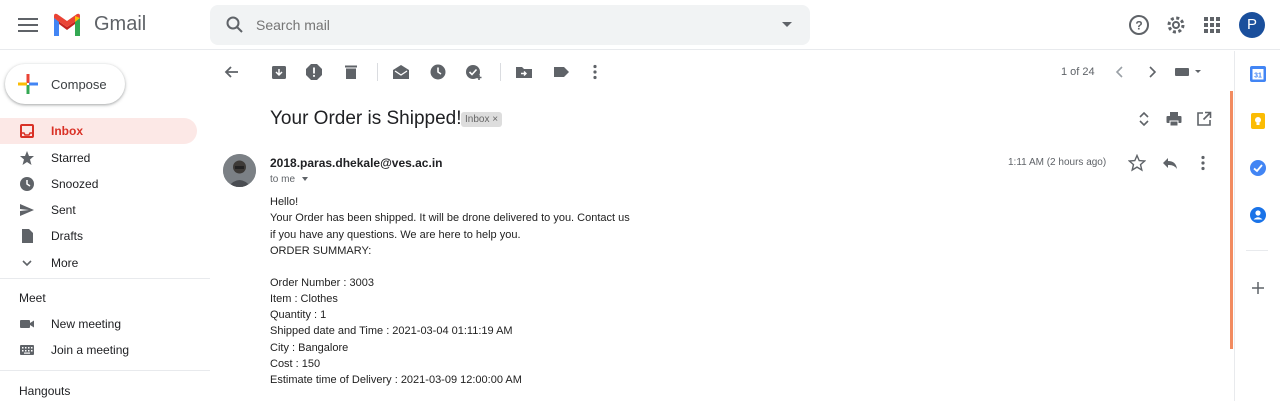  Describe the element at coordinates (98, 263) in the screenshot. I see `sidebar-item-more: More` at that location.